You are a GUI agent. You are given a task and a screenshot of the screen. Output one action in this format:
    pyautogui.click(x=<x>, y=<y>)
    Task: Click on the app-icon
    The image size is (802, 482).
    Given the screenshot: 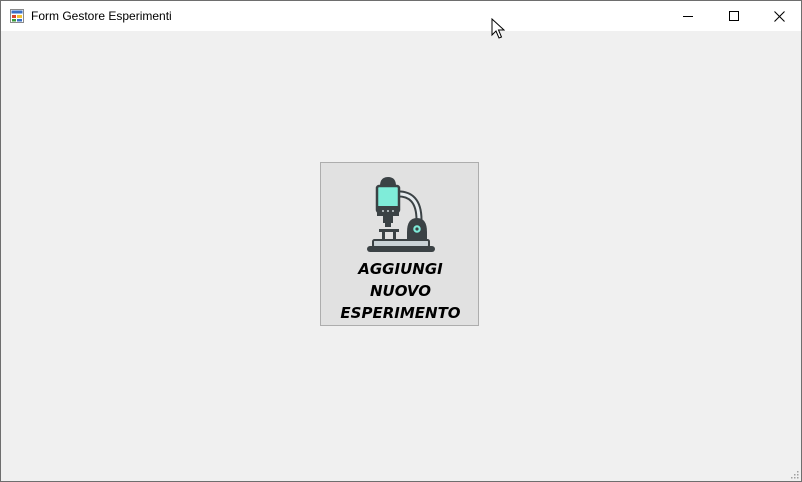 What is the action you would take?
    pyautogui.click(x=17, y=16)
    